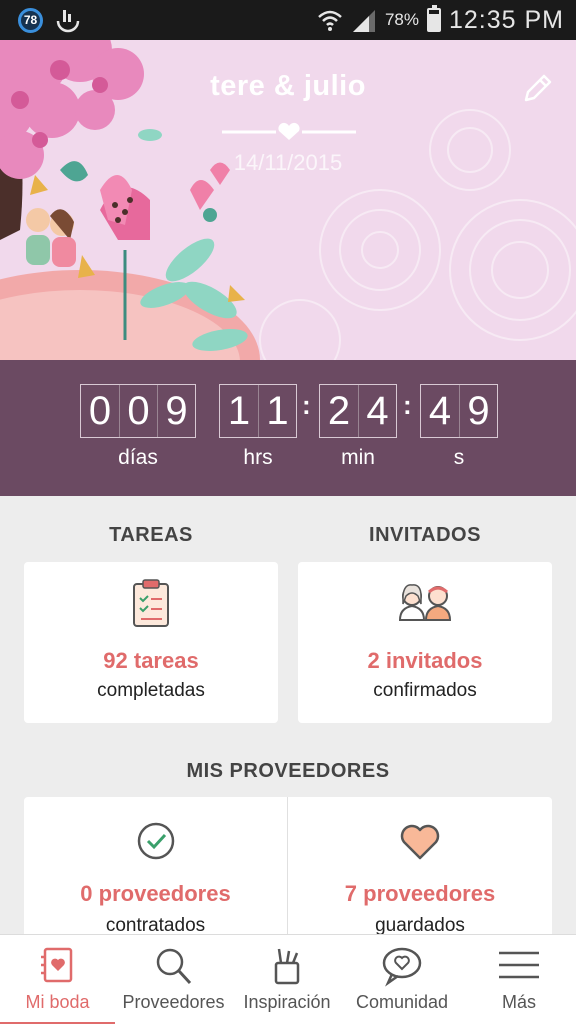  I want to click on search-icon, so click(173, 966).